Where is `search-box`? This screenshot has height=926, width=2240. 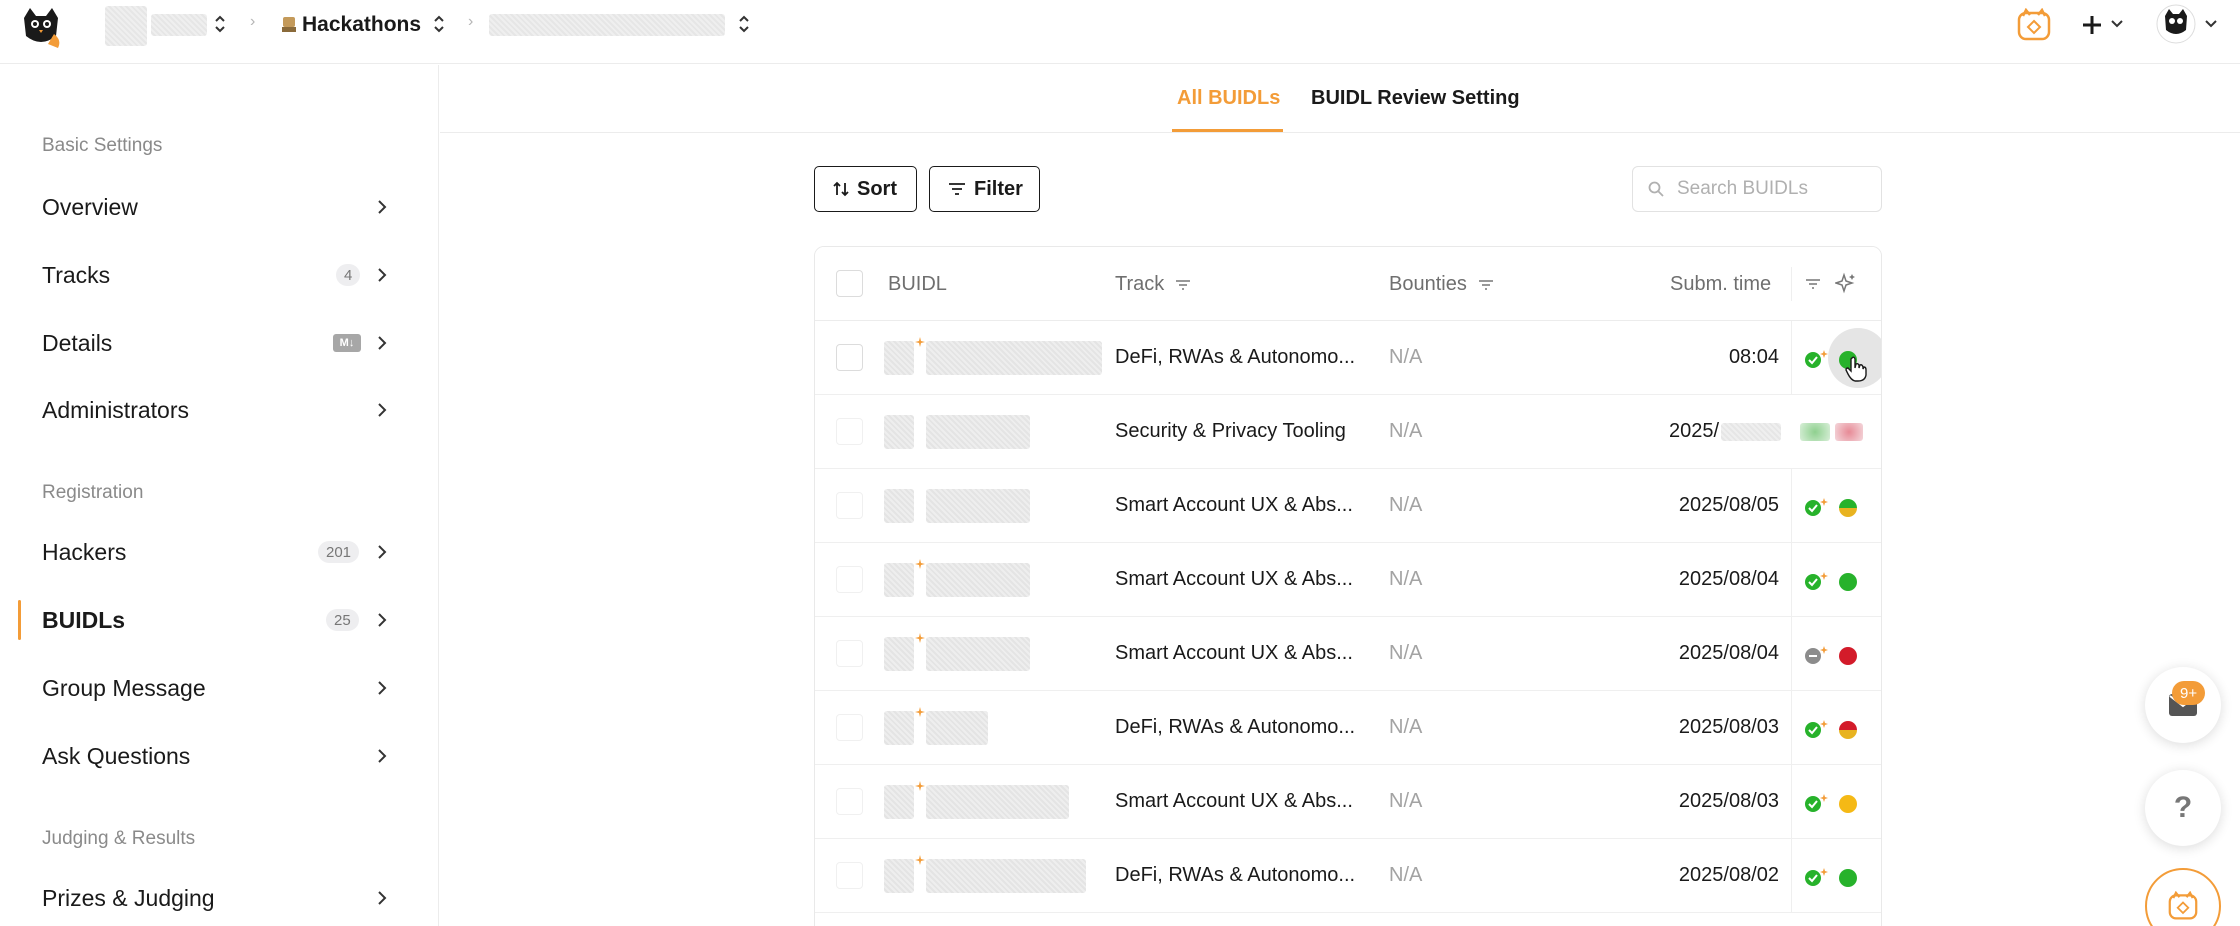 search-box is located at coordinates (1757, 189).